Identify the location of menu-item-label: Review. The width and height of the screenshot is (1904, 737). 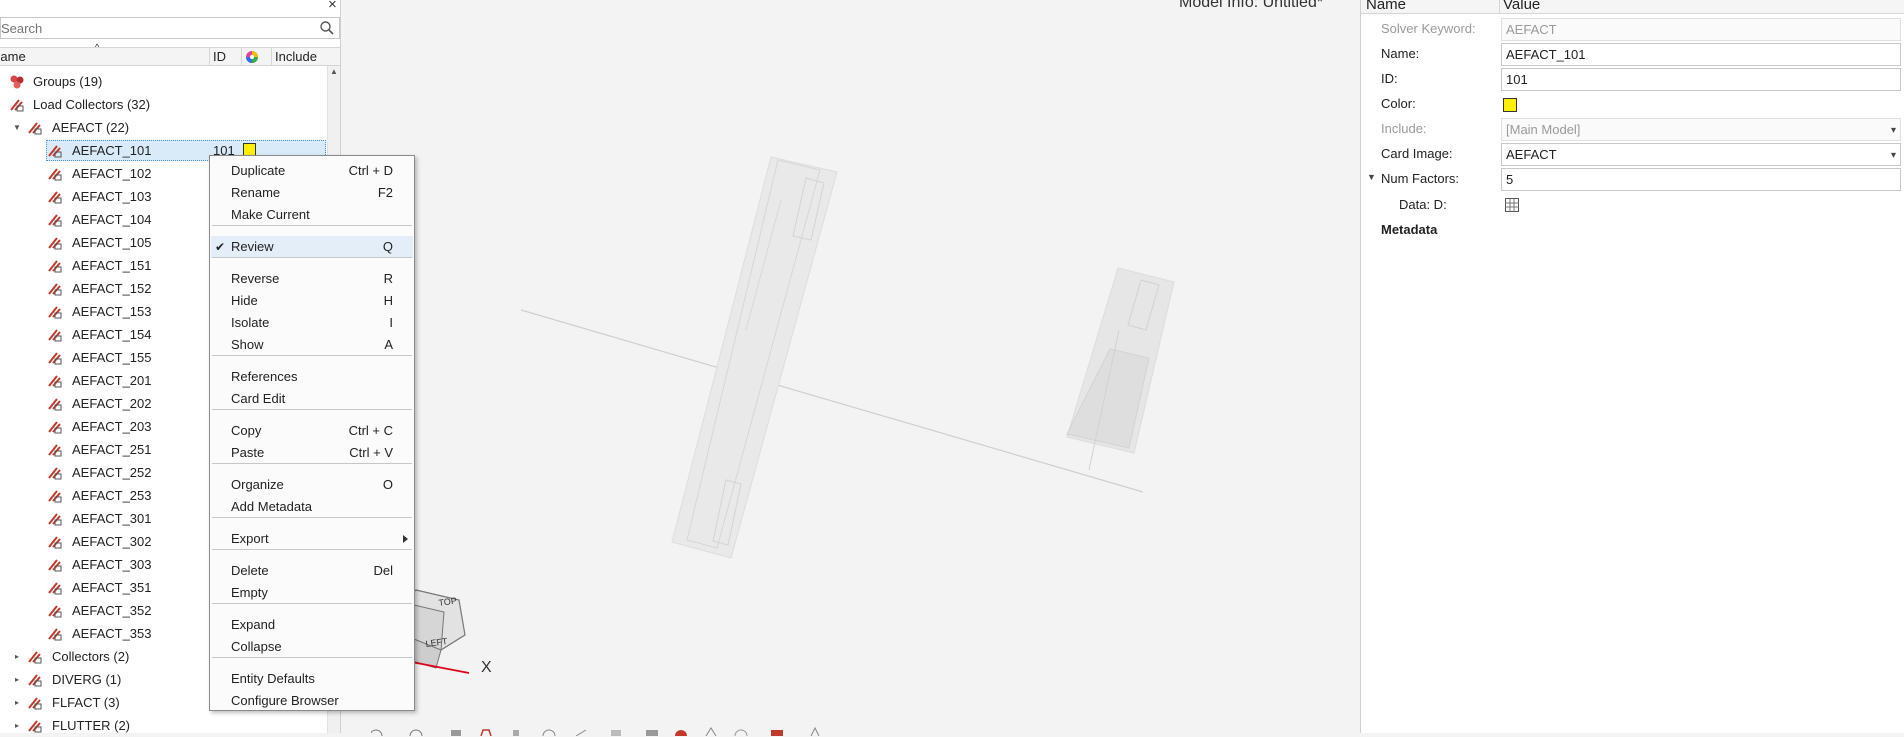
(252, 246).